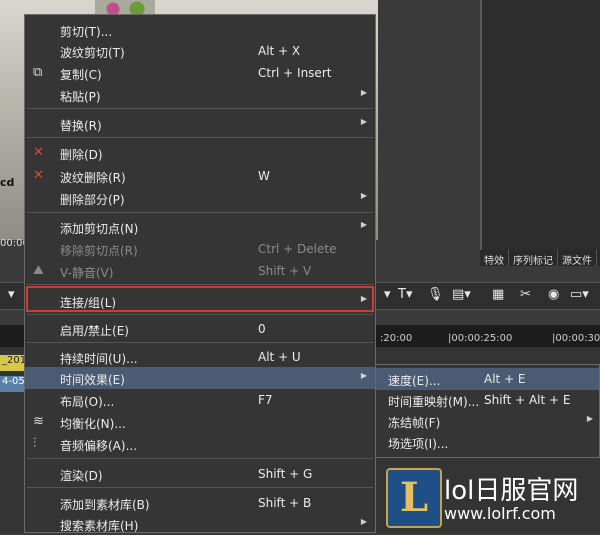 This screenshot has height=535, width=600. What do you see at coordinates (7, 182) in the screenshot?
I see `preview-text: cd` at bounding box center [7, 182].